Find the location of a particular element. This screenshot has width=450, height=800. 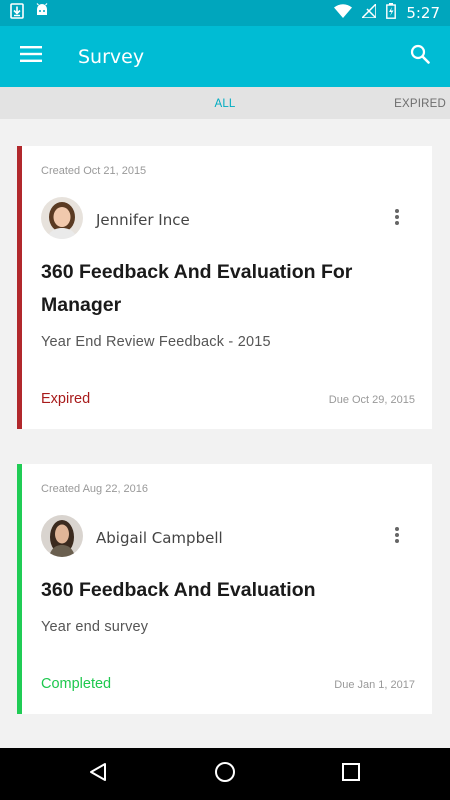

menu-button is located at coordinates (30, 56).